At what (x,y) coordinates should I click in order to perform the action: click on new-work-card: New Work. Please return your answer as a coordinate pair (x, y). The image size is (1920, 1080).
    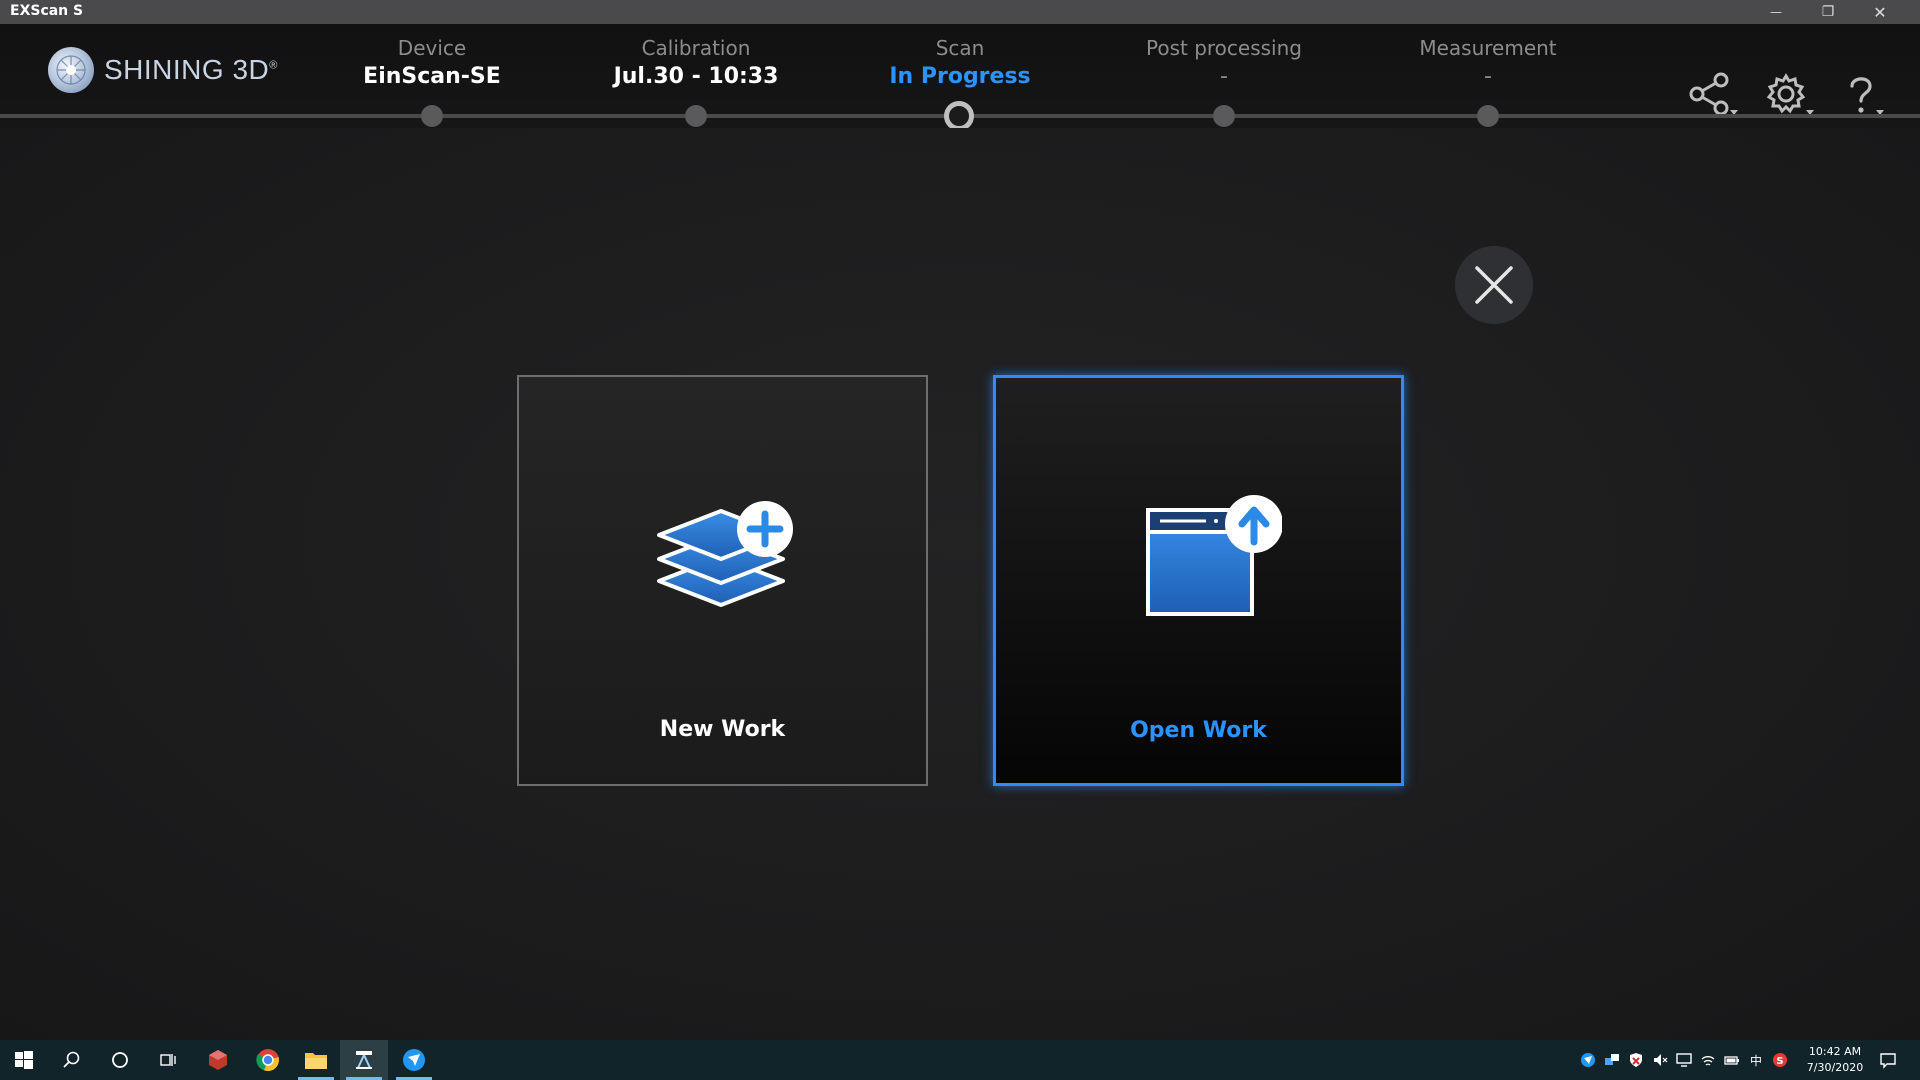
    Looking at the image, I should click on (722, 580).